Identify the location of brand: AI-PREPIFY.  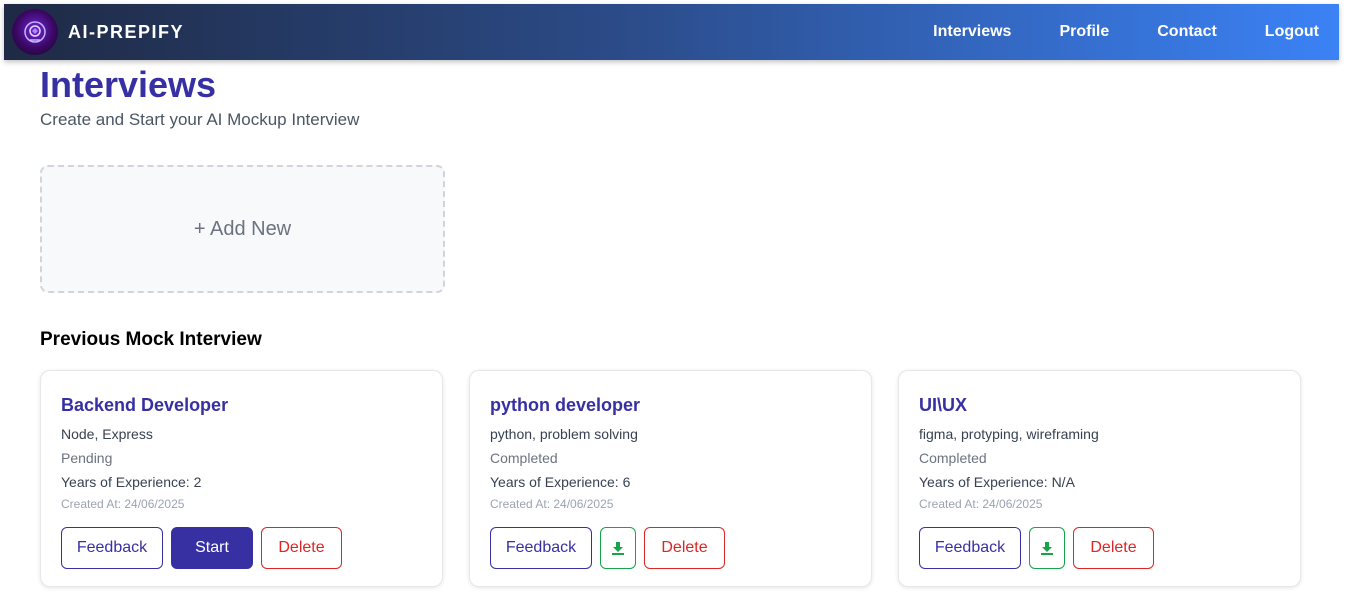
(98, 32).